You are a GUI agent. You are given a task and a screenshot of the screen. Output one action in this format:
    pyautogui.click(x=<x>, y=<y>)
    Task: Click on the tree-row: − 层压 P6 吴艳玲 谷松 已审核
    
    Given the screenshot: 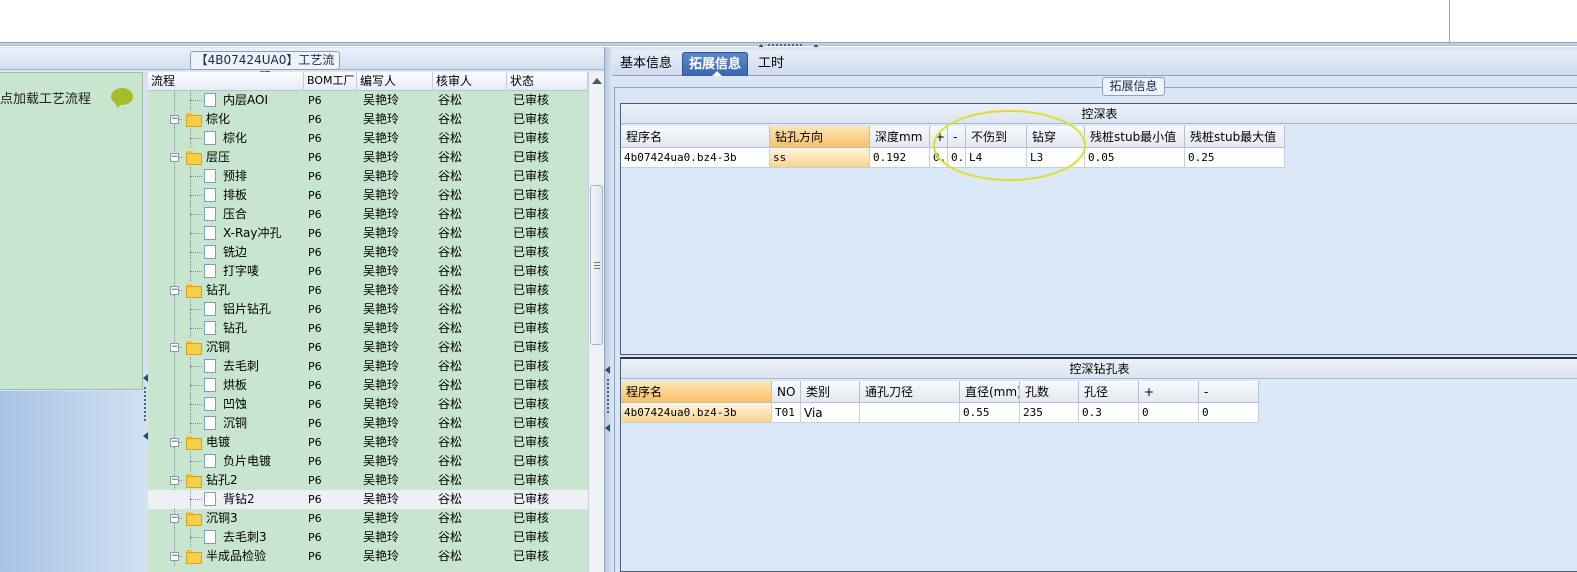 What is the action you would take?
    pyautogui.click(x=368, y=157)
    